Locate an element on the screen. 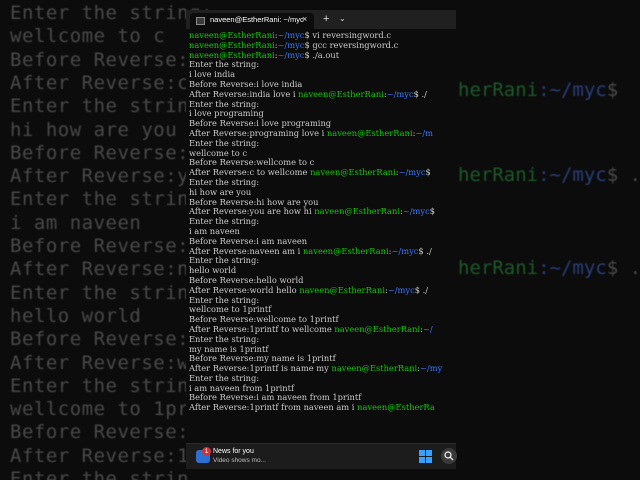  terminal-line: wellcome to c is located at coordinates (322, 154).